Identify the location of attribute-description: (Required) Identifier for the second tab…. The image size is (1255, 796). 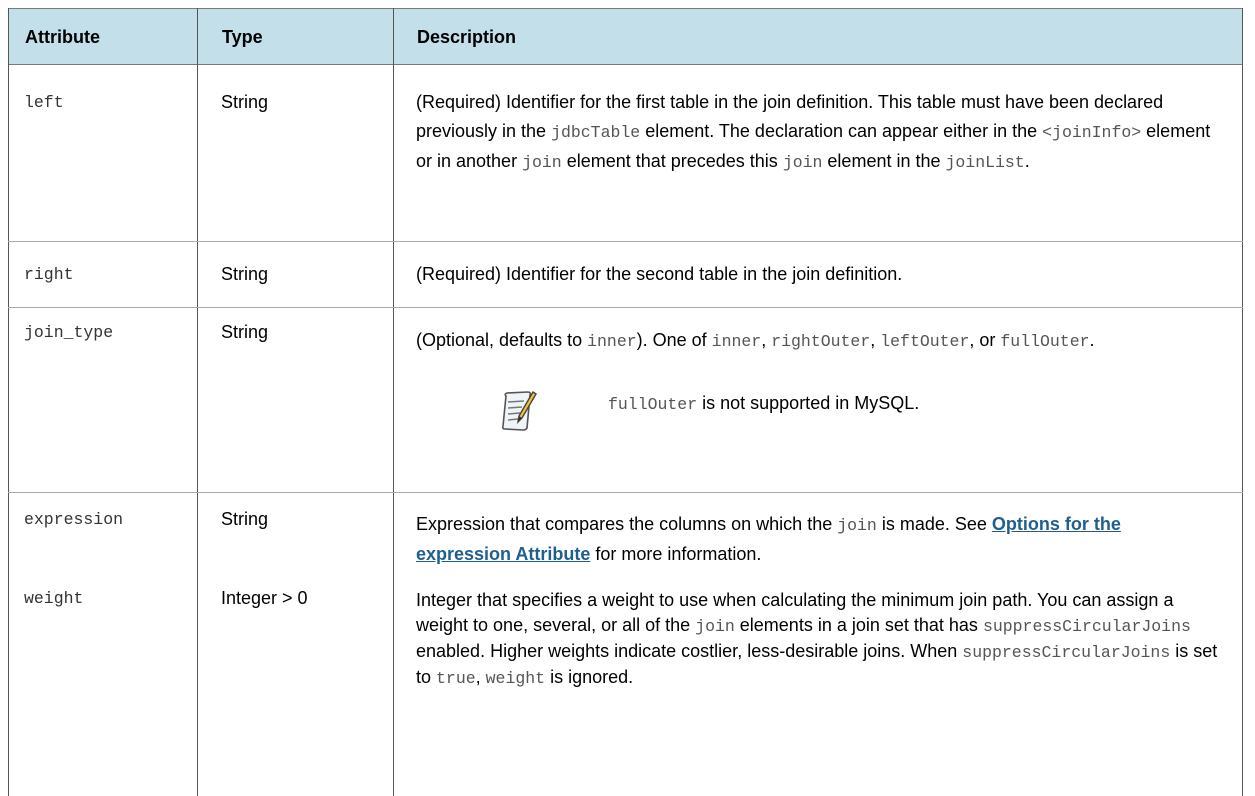
(659, 274).